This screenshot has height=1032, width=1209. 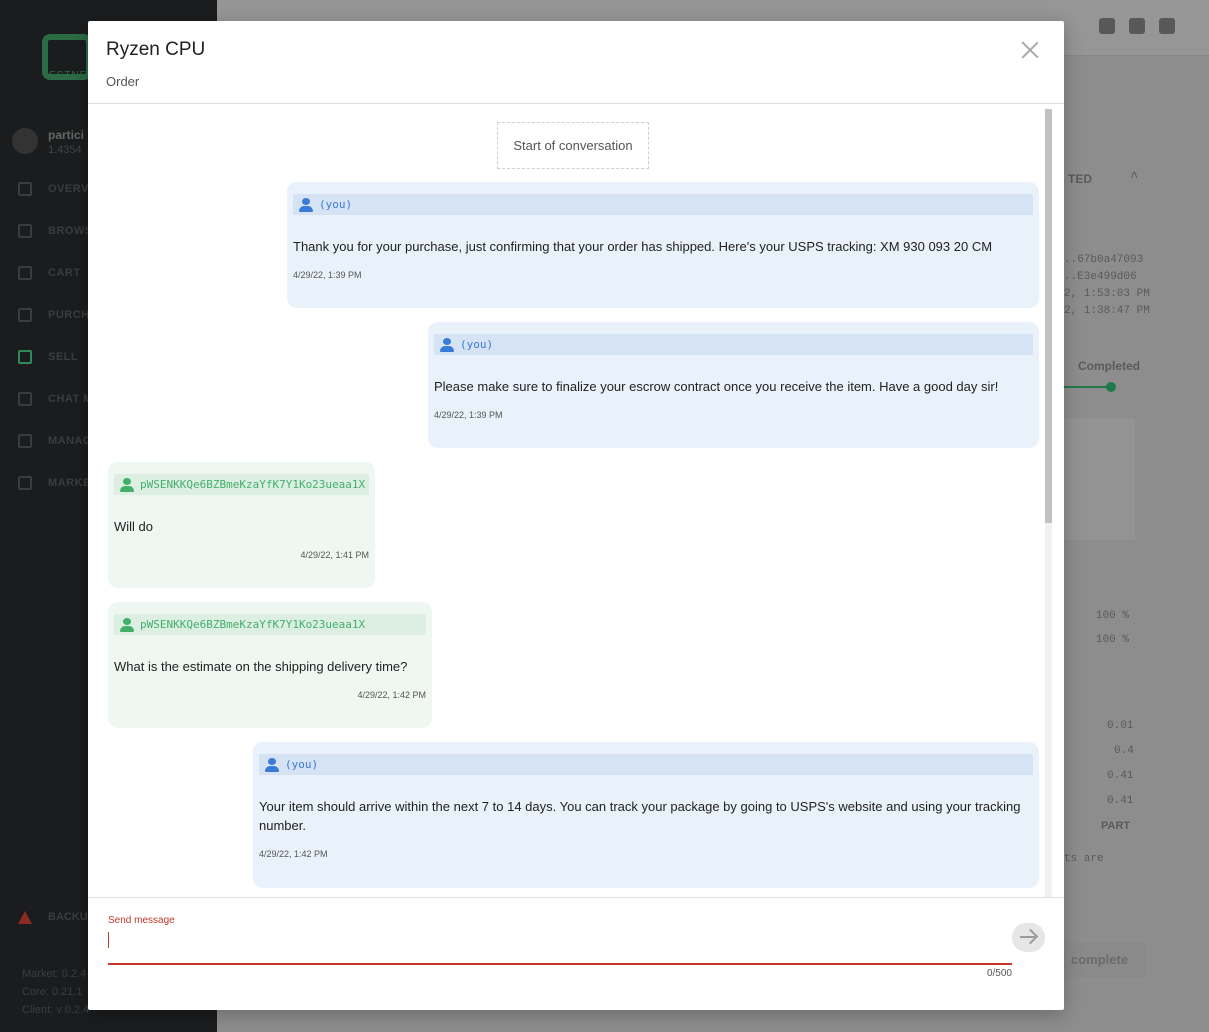 What do you see at coordinates (1107, 26) in the screenshot?
I see `signal-icon` at bounding box center [1107, 26].